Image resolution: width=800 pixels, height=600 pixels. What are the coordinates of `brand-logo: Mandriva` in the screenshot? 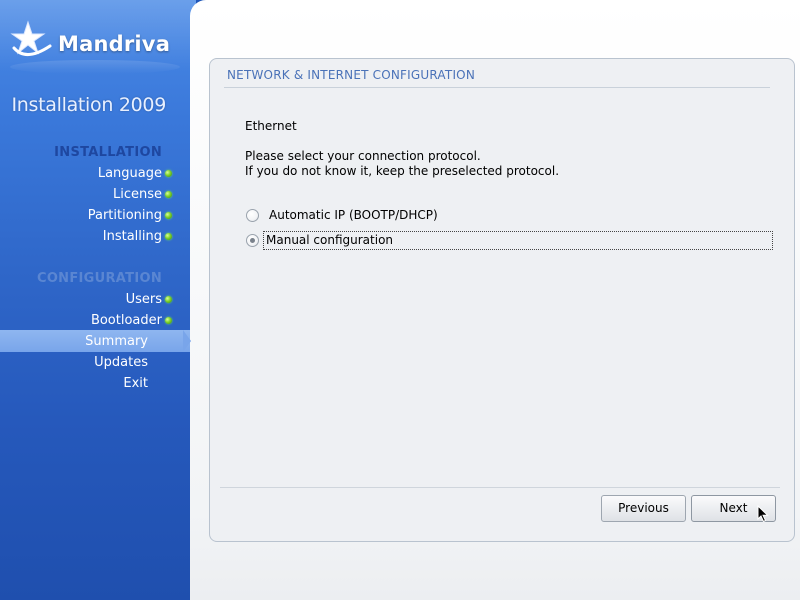 It's located at (100, 40).